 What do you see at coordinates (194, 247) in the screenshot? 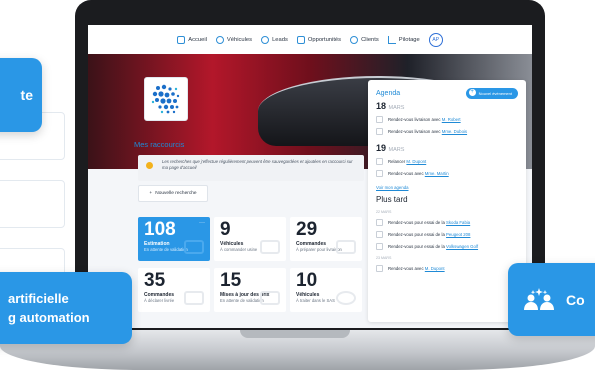
I see `tile-watermark-icon` at bounding box center [194, 247].